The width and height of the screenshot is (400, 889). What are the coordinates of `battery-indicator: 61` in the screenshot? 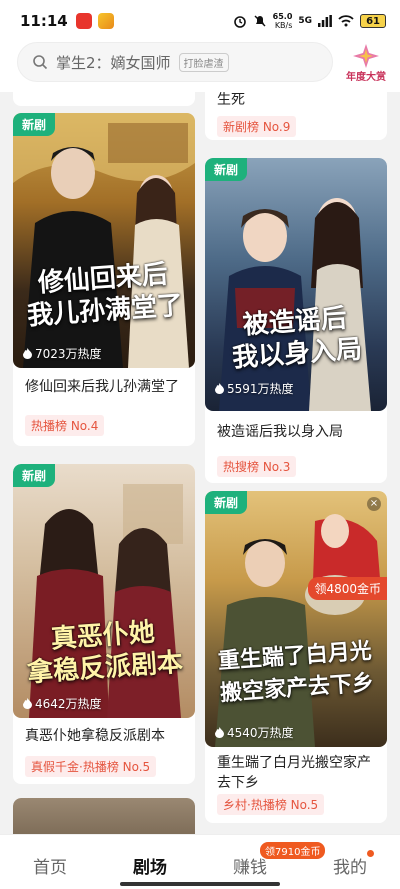 It's located at (373, 21).